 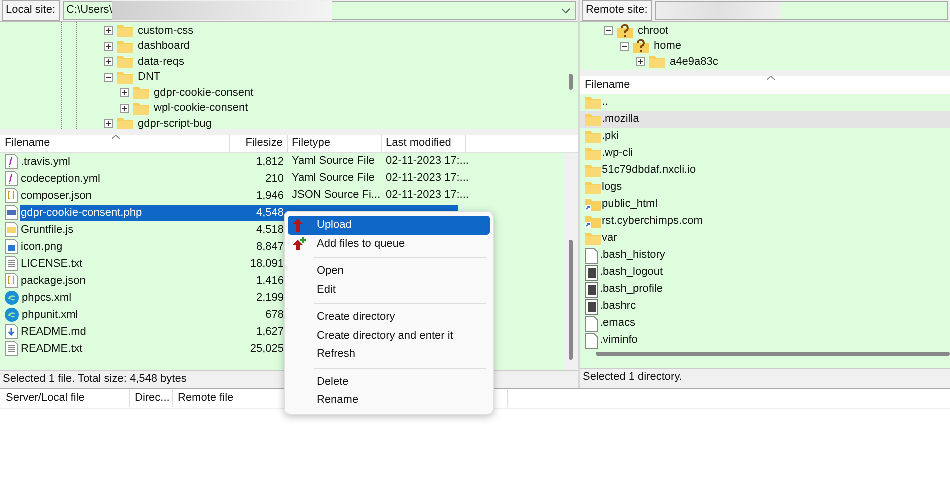 What do you see at coordinates (175, 122) in the screenshot?
I see `tree-item: gdpr-script-bug` at bounding box center [175, 122].